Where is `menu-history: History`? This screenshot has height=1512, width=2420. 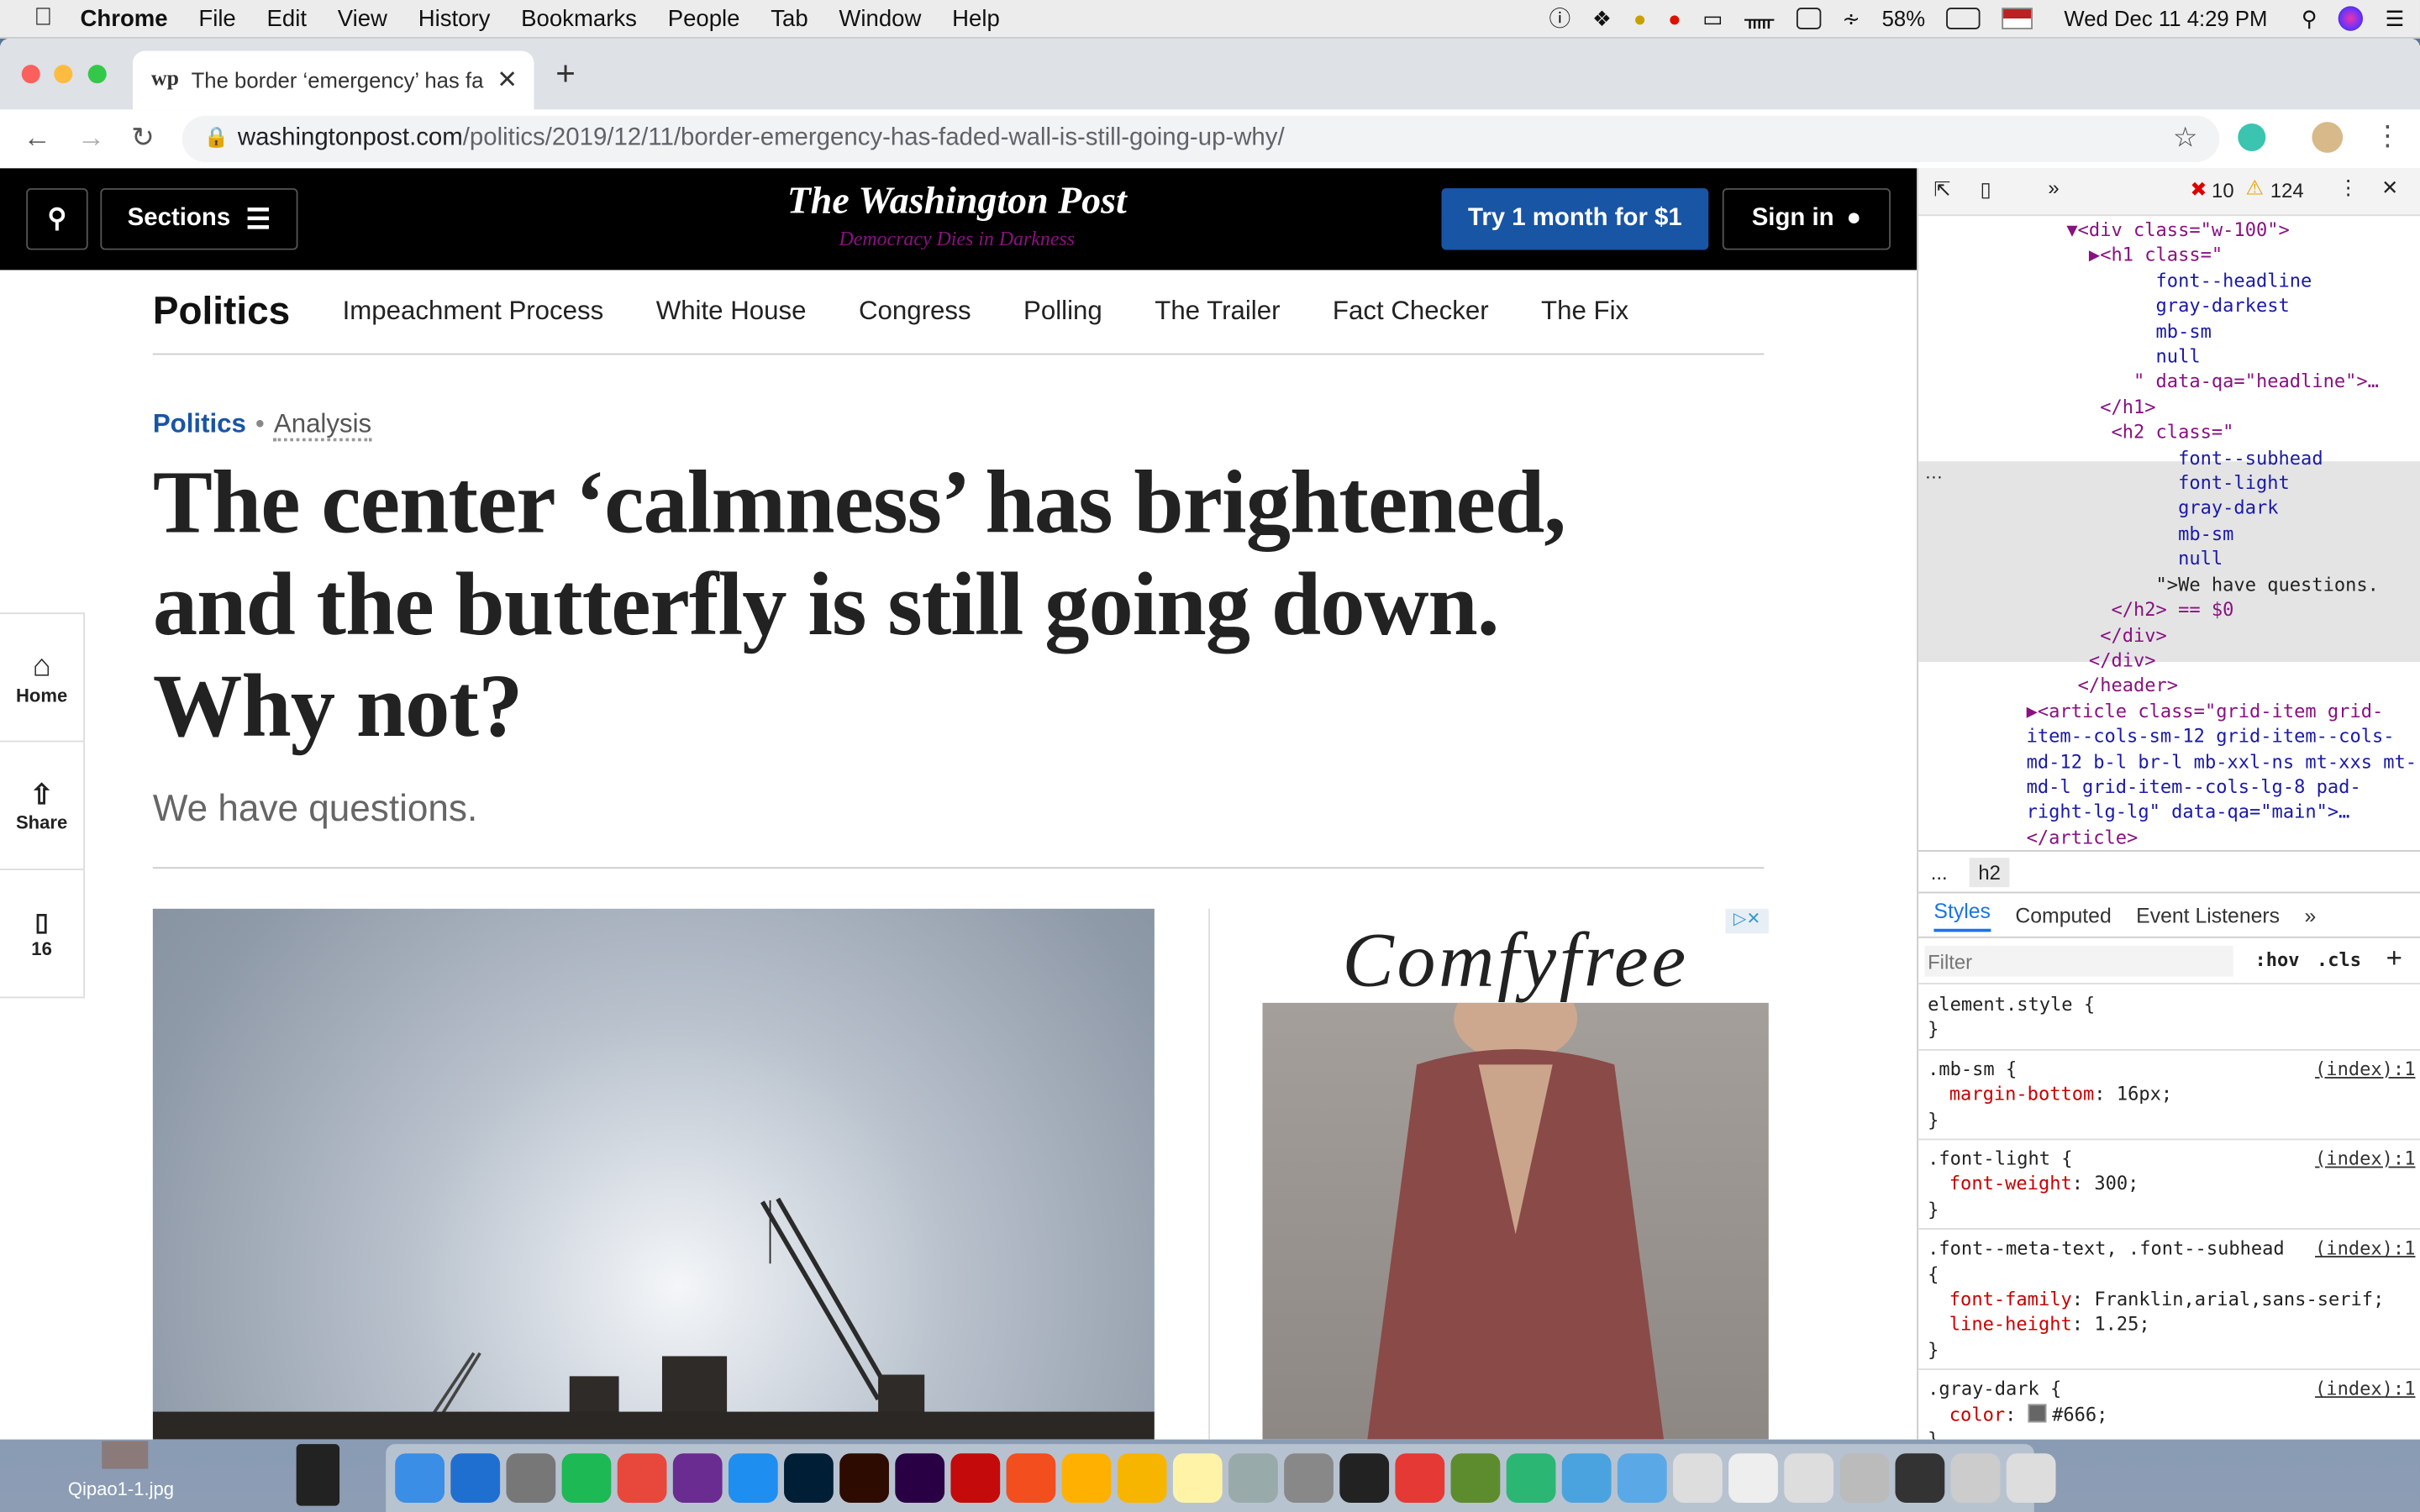 menu-history: History is located at coordinates (454, 18).